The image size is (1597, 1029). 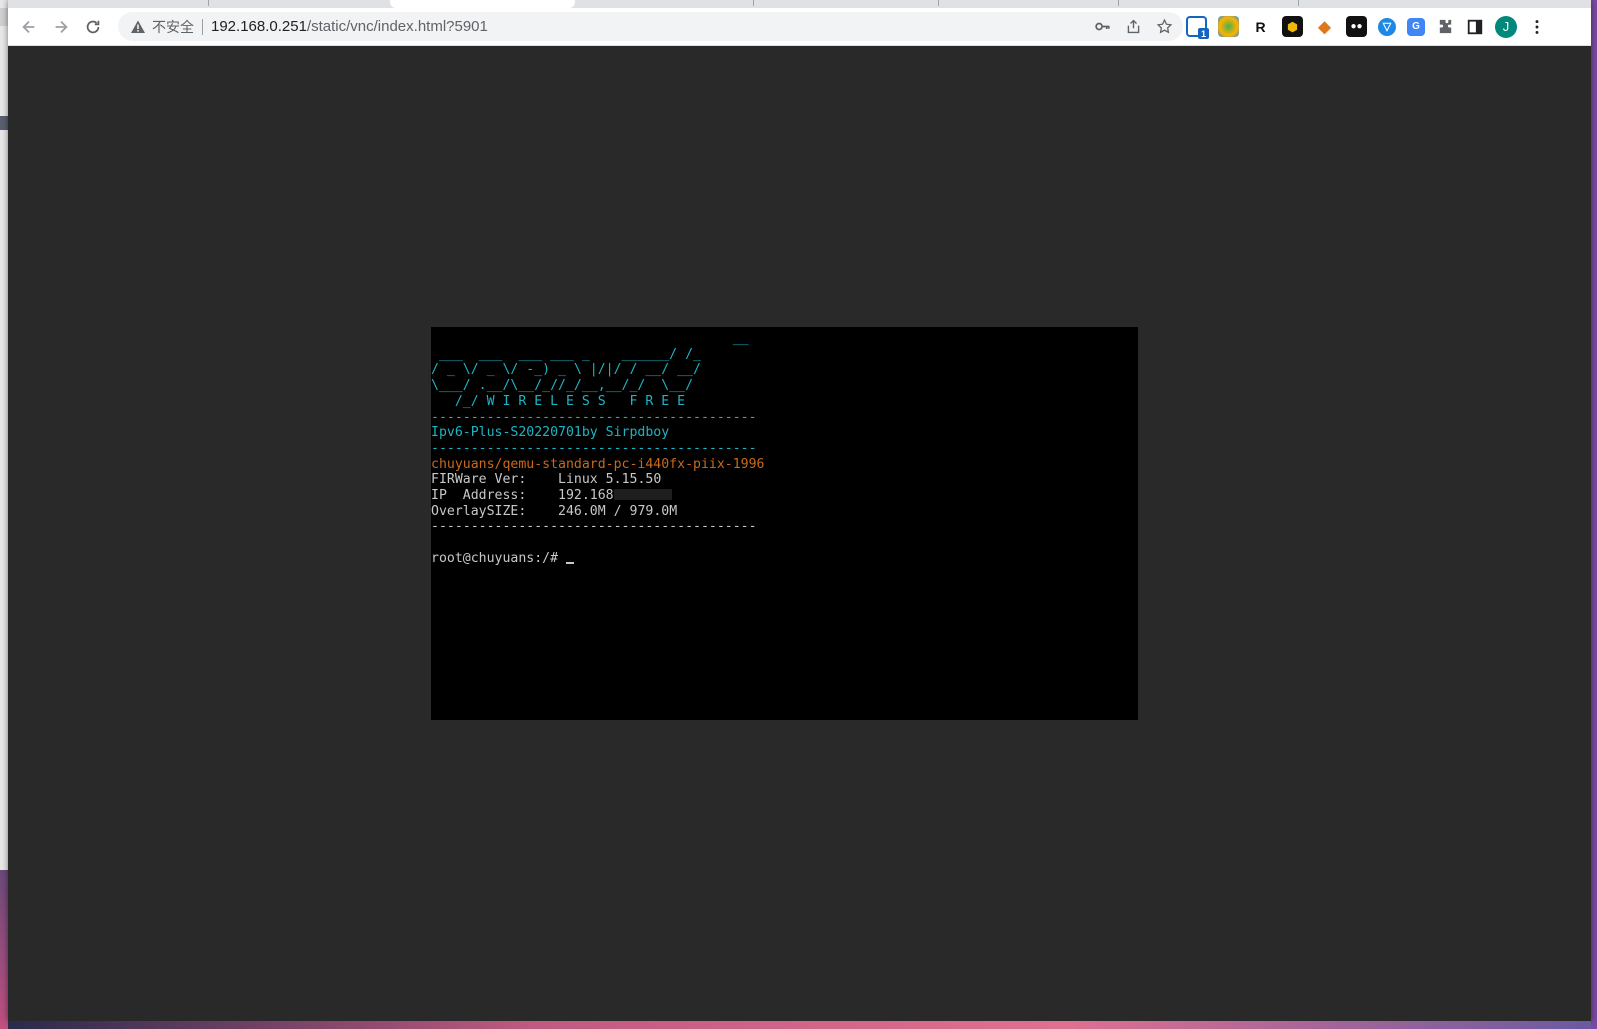 I want to click on version-line: Ipv6-Plus-S20220701by Sirpdboy, so click(x=550, y=433).